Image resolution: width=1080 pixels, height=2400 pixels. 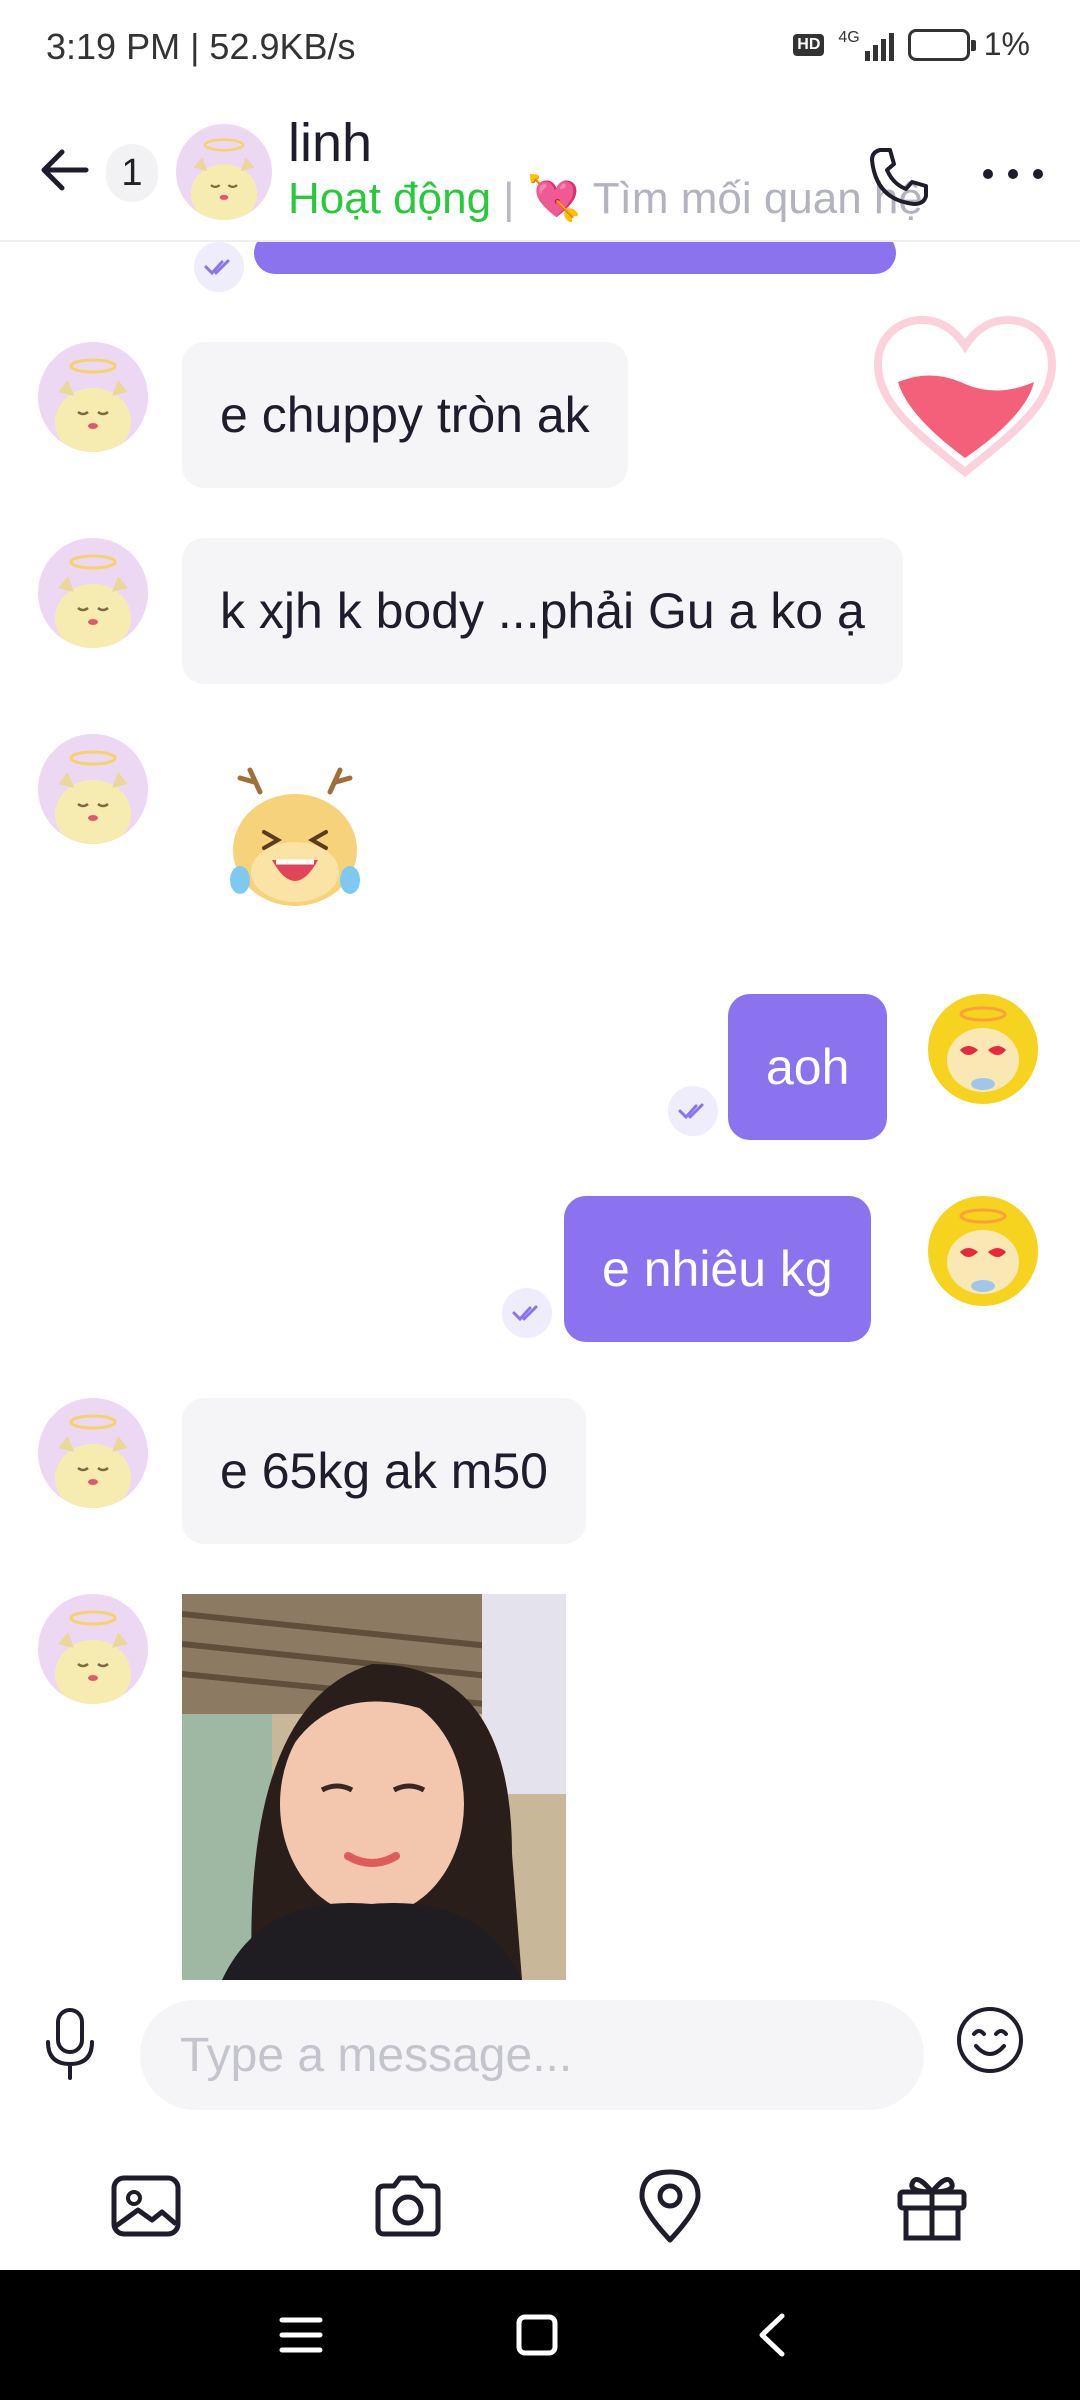 I want to click on message-composer, so click(x=540, y=2045).